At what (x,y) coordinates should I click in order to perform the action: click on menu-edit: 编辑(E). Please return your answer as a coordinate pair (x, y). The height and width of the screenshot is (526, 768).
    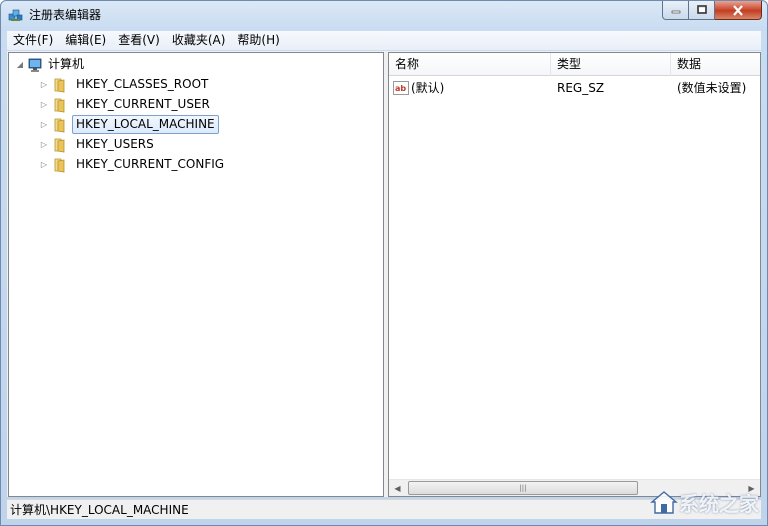
    Looking at the image, I should click on (85, 40).